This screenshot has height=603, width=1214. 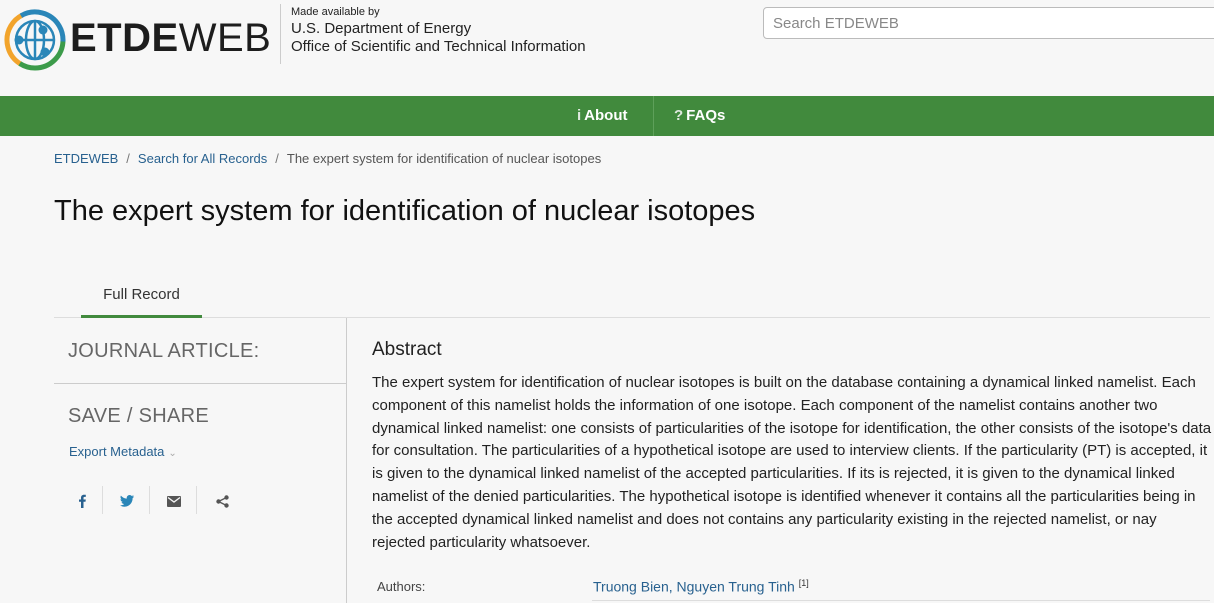 What do you see at coordinates (988, 23) in the screenshot?
I see `search-input` at bounding box center [988, 23].